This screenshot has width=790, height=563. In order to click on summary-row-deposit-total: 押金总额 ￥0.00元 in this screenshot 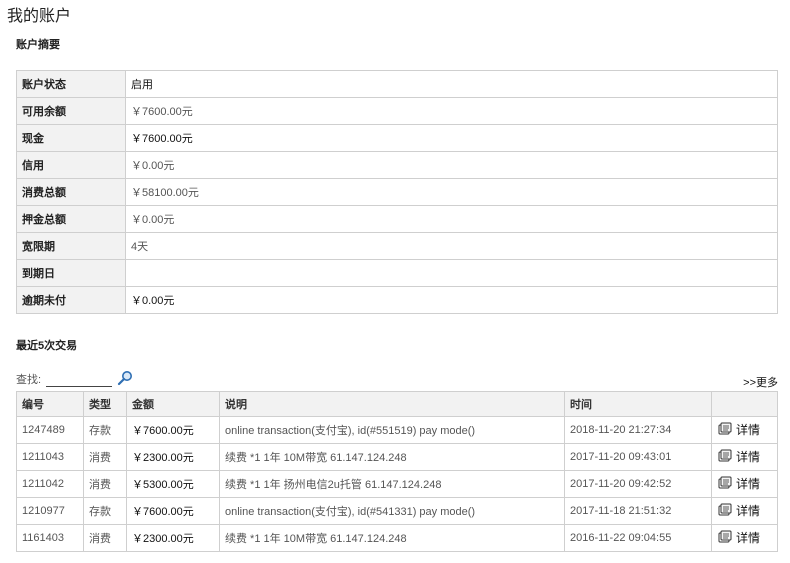, I will do `click(397, 219)`.